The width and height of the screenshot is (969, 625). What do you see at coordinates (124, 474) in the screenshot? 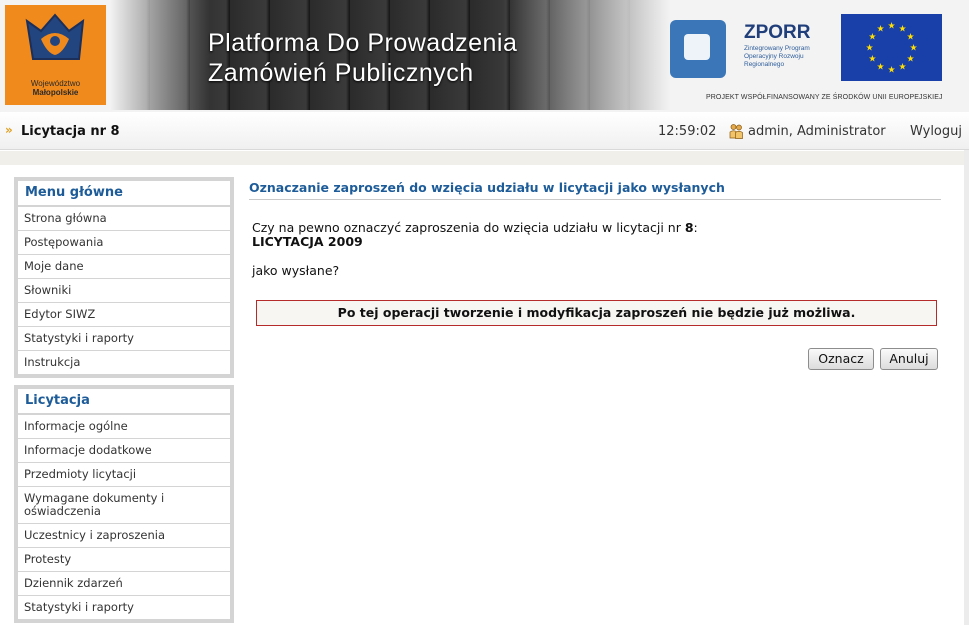
I see `menu-item-auction-items: Przedmioty licytacji` at bounding box center [124, 474].